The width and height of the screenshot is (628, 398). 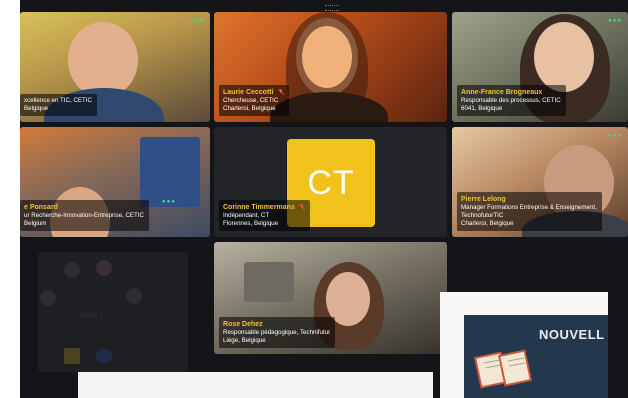 I want to click on participant-title: Indépendant, CT, so click(x=246, y=215).